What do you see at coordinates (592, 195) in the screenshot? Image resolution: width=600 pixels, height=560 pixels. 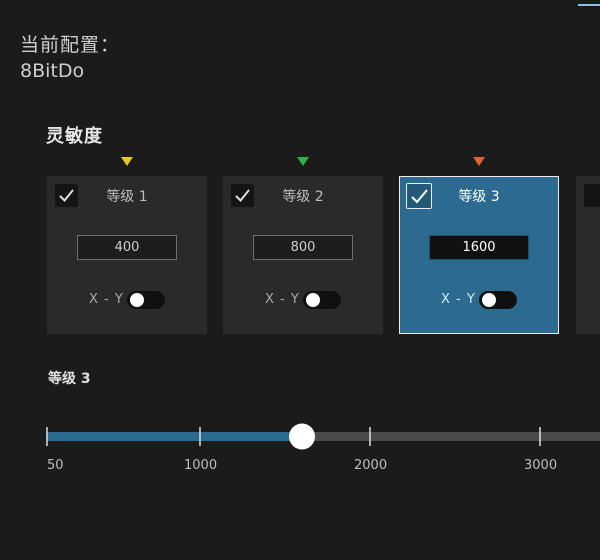 I see `level-4-checkbox` at bounding box center [592, 195].